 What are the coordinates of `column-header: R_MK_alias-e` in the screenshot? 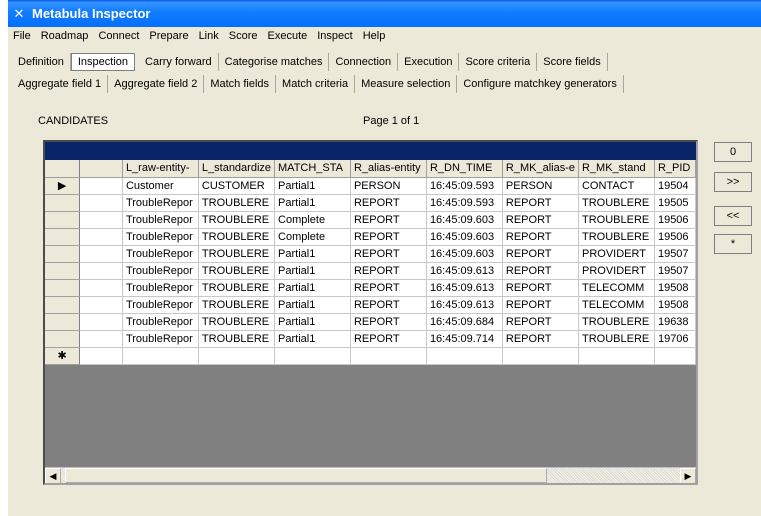 It's located at (540, 169).